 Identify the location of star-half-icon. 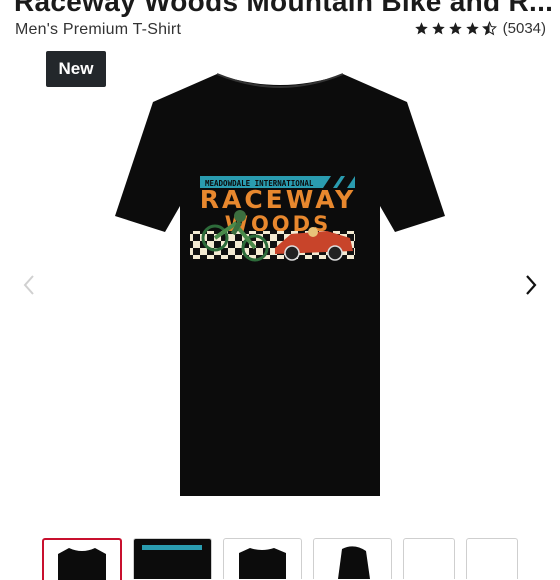
(489, 28).